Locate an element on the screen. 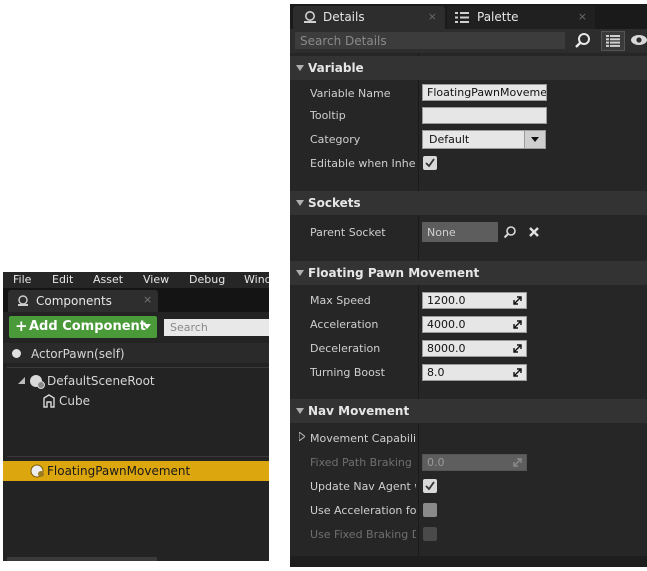 The image size is (647, 571). parent-socket-label: Parent Socket is located at coordinates (348, 232).